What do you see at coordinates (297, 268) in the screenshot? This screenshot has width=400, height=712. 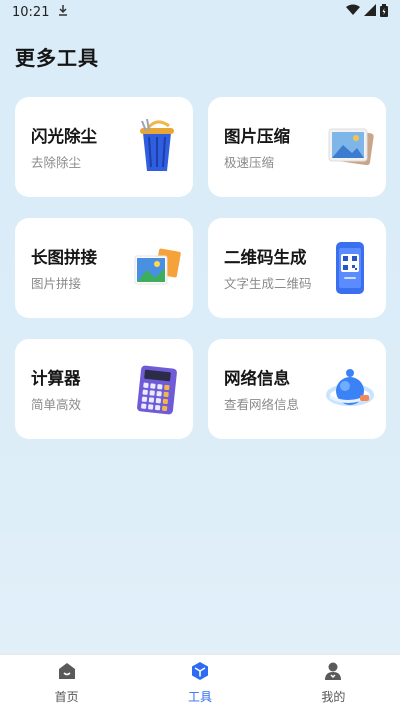 I see `tool-card-qr-generate: 二维码生成 文字生成二维码` at bounding box center [297, 268].